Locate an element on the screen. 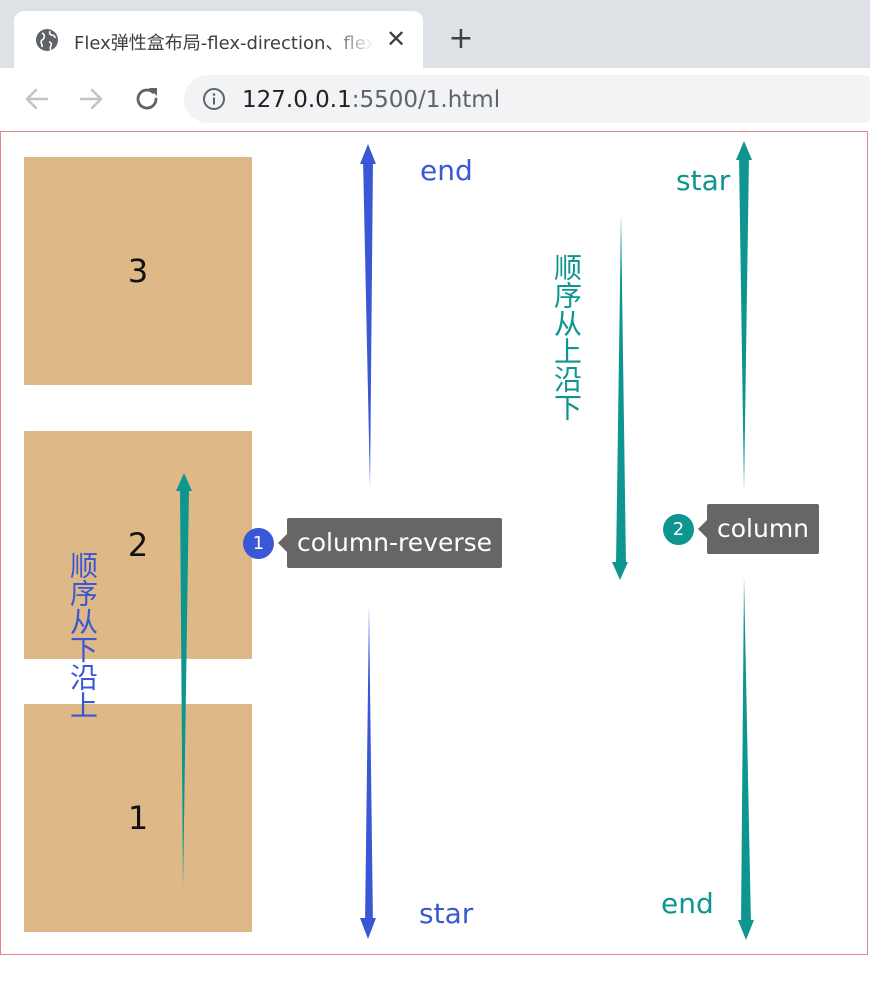 The width and height of the screenshot is (870, 985). callout-column: column is located at coordinates (758, 529).